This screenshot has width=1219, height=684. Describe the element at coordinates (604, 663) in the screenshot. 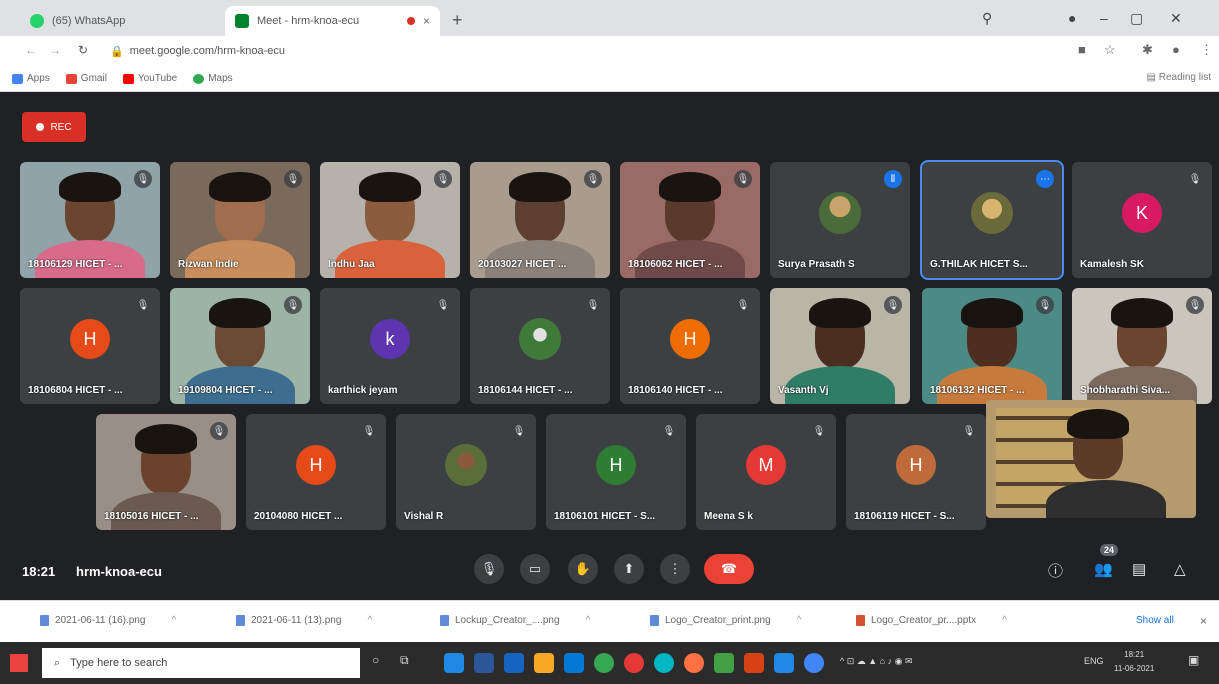

I see `chrome-icon` at that location.